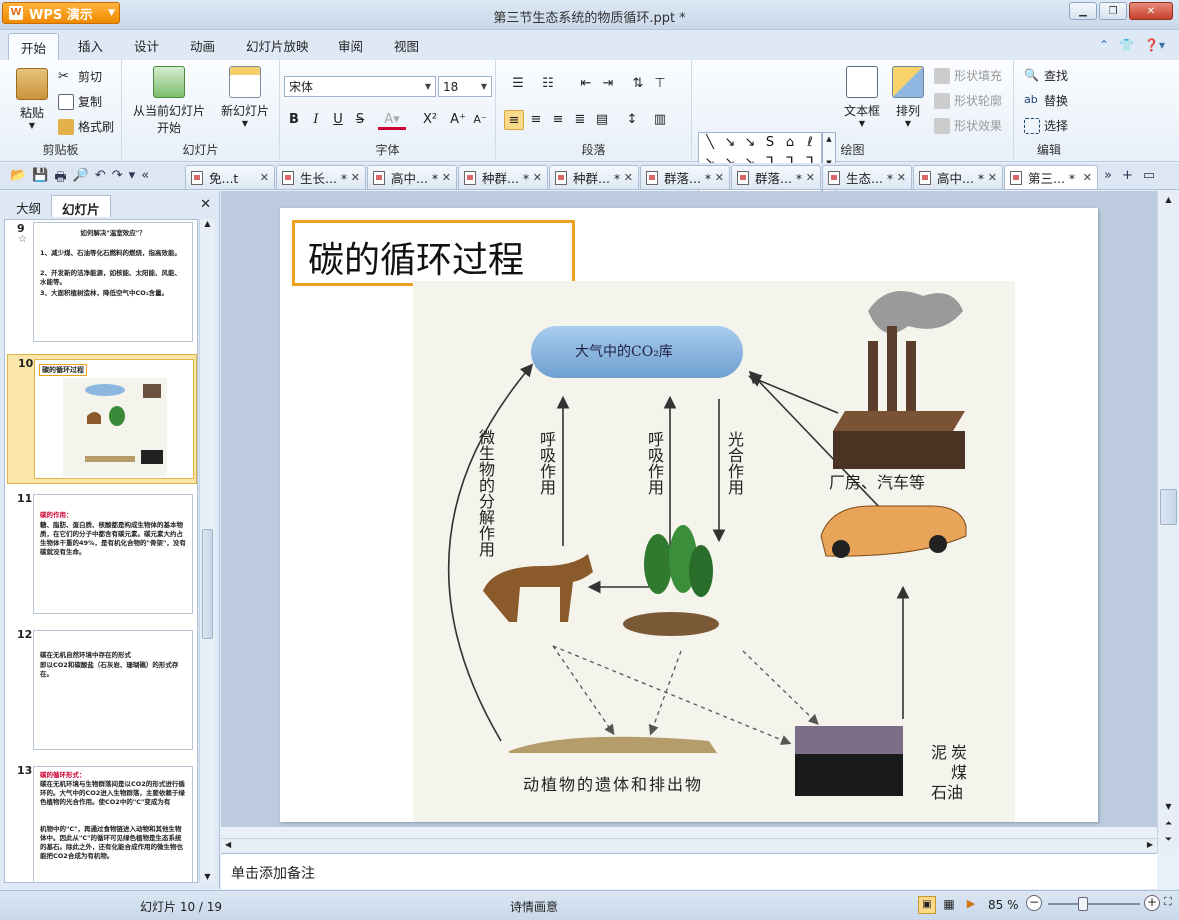 The width and height of the screenshot is (1179, 920). I want to click on help-icon: ❓▾, so click(1154, 45).